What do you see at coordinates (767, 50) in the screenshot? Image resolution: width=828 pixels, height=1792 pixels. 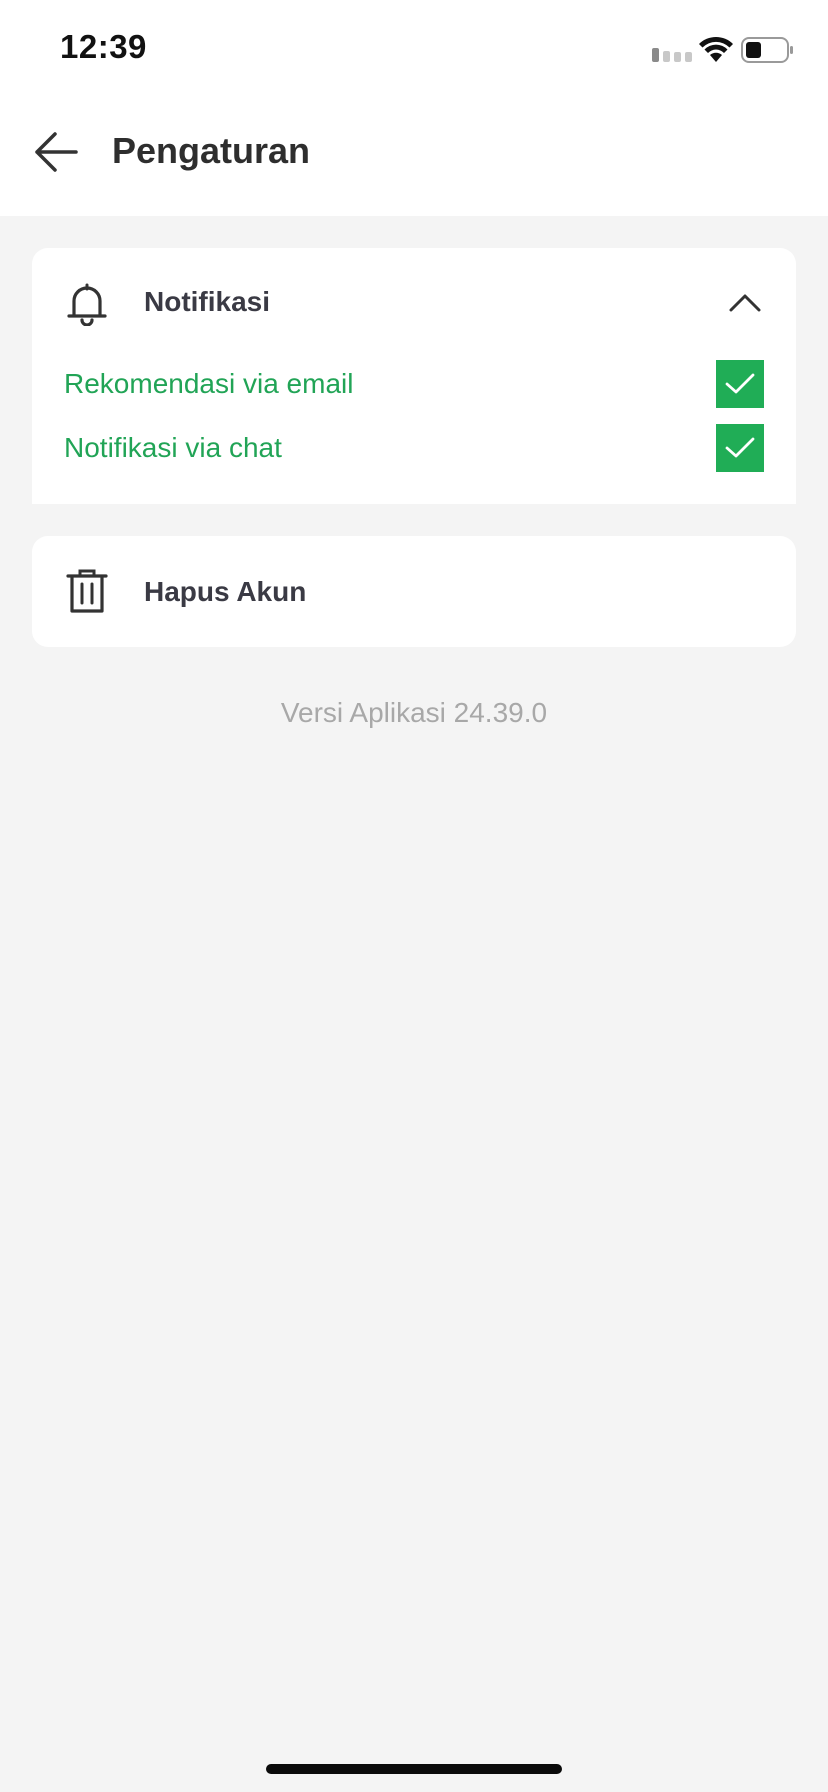 I see `battery-icon` at bounding box center [767, 50].